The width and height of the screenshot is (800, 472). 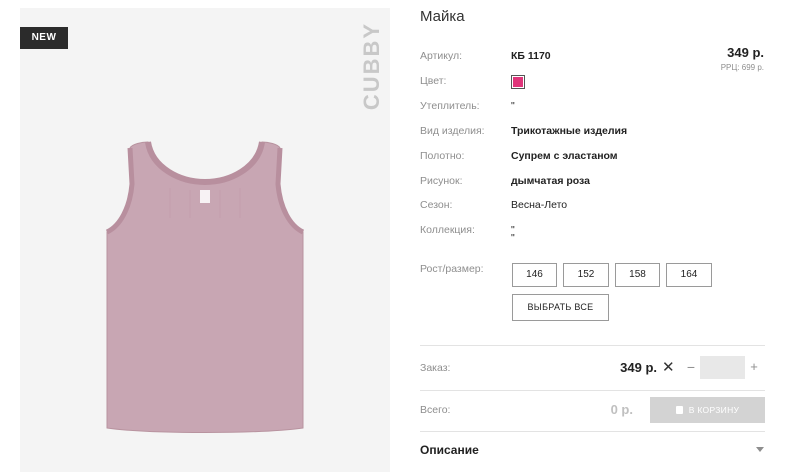 What do you see at coordinates (754, 367) in the screenshot?
I see `increase-quantity-button: +` at bounding box center [754, 367].